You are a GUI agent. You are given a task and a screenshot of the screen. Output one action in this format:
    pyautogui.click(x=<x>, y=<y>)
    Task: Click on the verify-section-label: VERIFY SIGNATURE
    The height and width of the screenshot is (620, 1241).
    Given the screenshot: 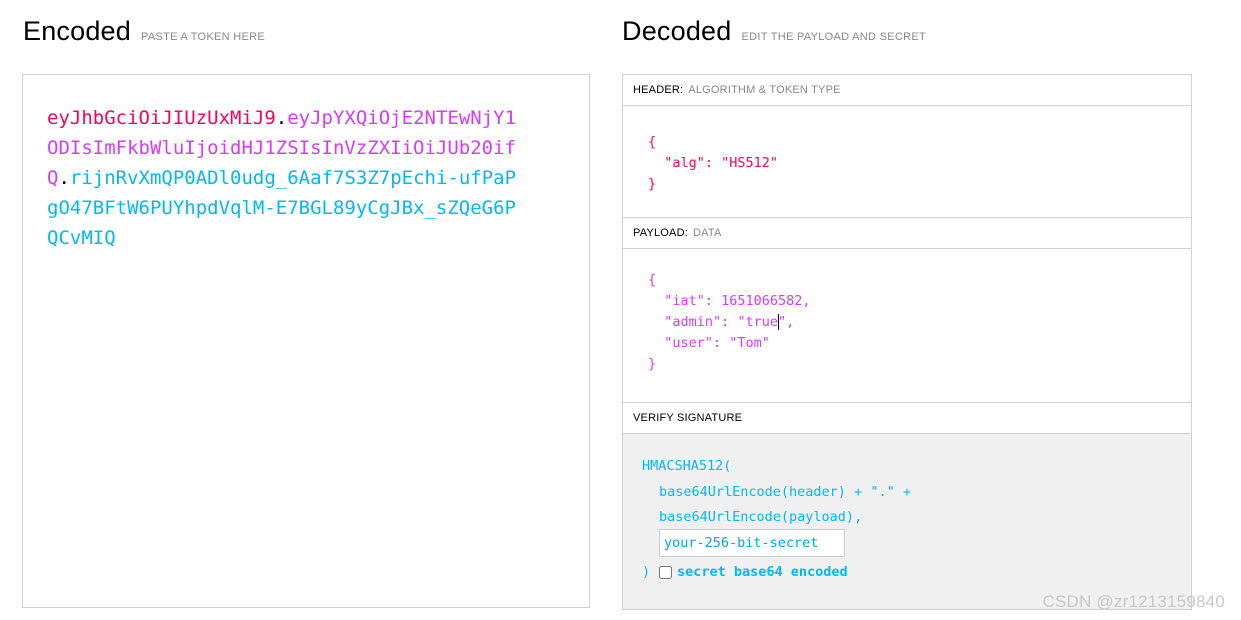 What is the action you would take?
    pyautogui.click(x=688, y=418)
    